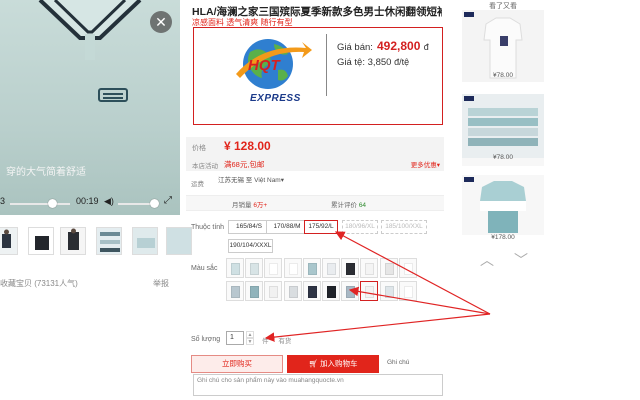  Describe the element at coordinates (287, 227) in the screenshot. I see `size-option: 170/88/M` at that location.